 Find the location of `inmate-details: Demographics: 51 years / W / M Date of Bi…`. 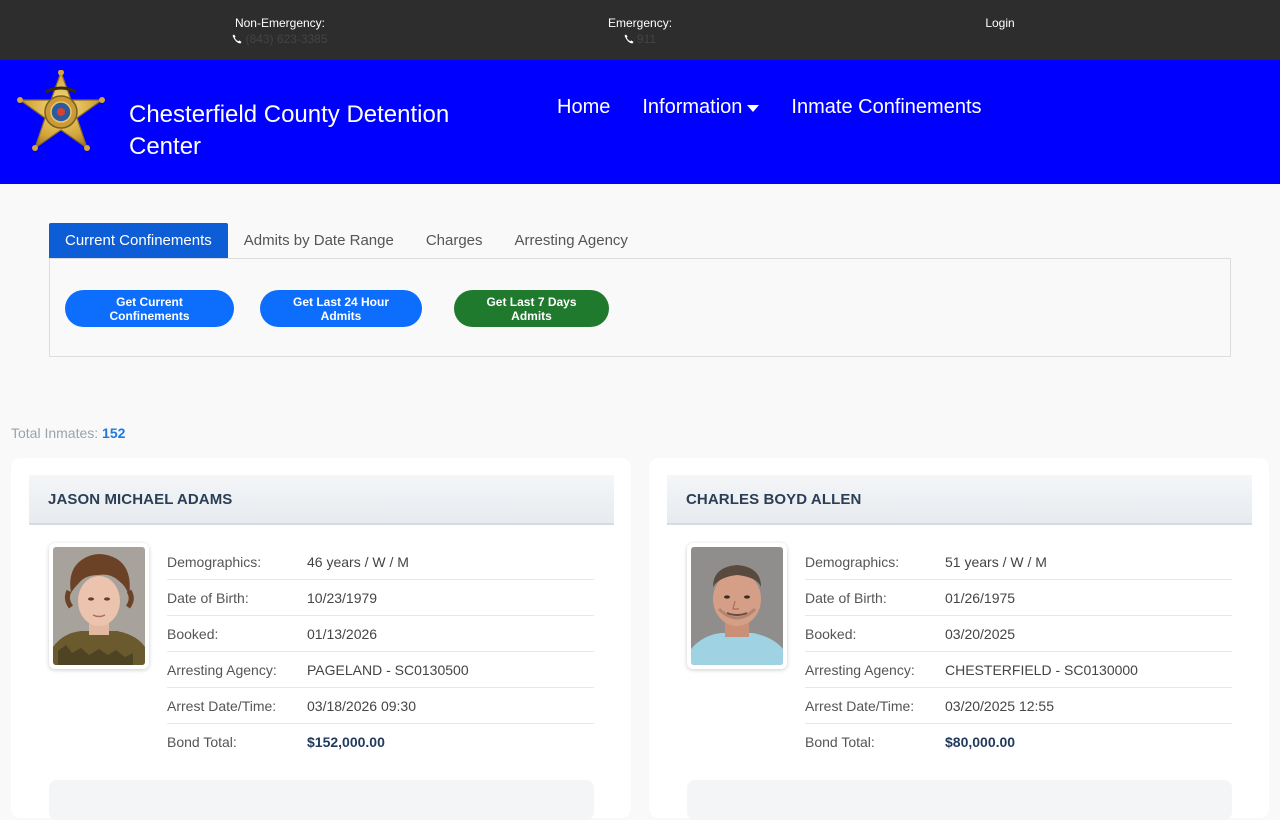

inmate-details: Demographics: 51 years / W / M Date of Bi… is located at coordinates (1018, 652).